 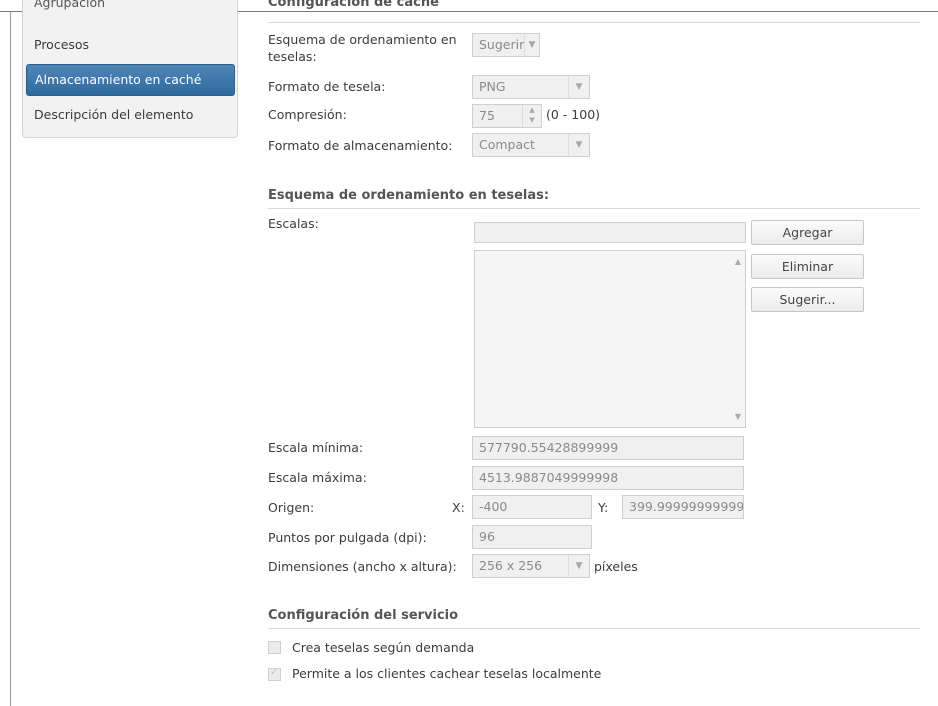 I want to click on client-cache-checkbox: ✓, so click(x=274, y=674).